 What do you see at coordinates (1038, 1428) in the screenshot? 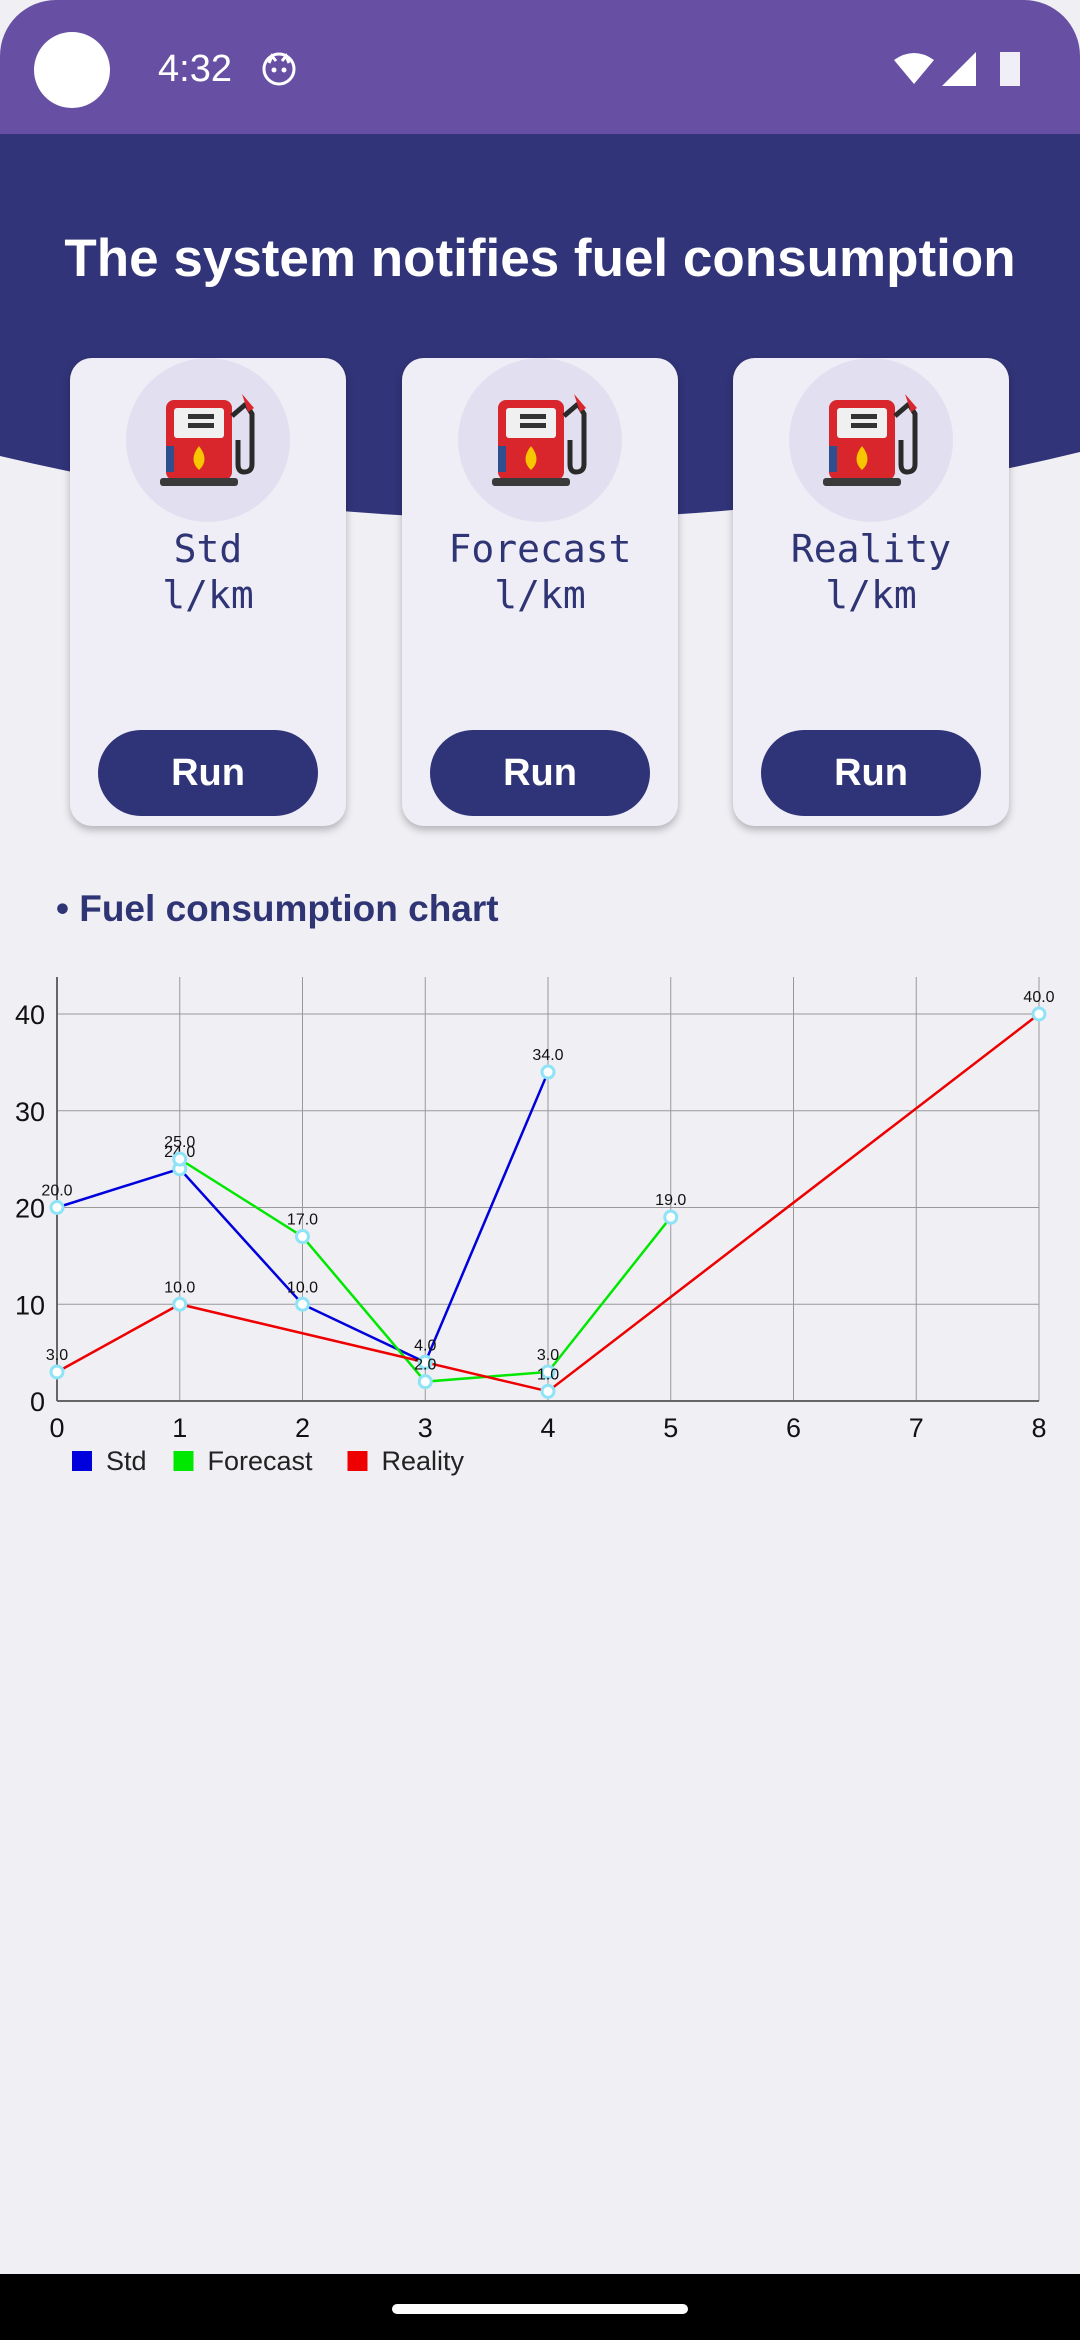
I see `x-tick-label: 8` at bounding box center [1038, 1428].